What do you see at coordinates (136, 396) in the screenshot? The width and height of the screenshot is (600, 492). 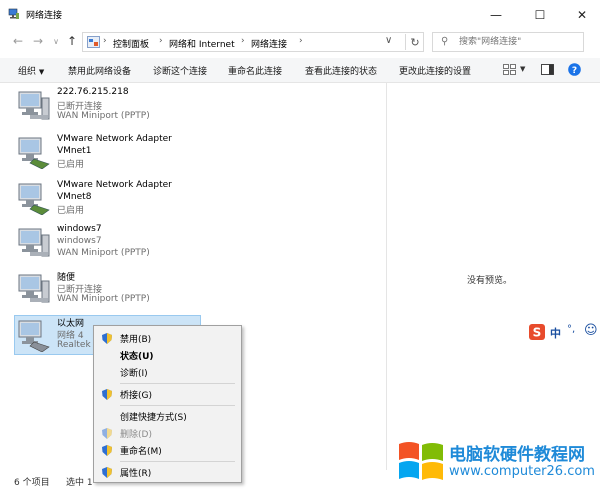 I see `menu-item-label: 桥接(G)` at bounding box center [136, 396].